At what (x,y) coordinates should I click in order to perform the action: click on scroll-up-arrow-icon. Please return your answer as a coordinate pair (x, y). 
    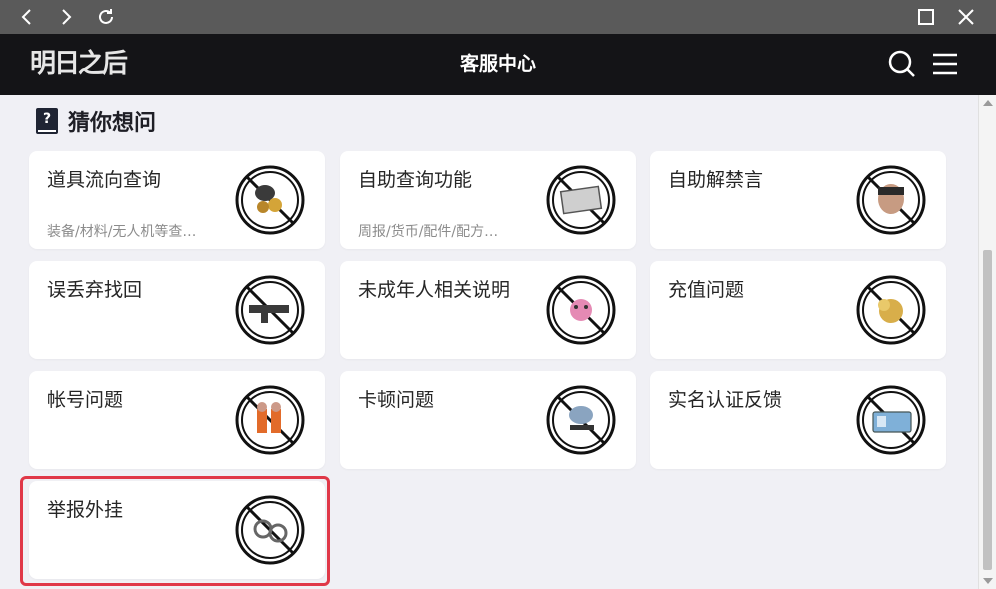
    Looking at the image, I should click on (988, 103).